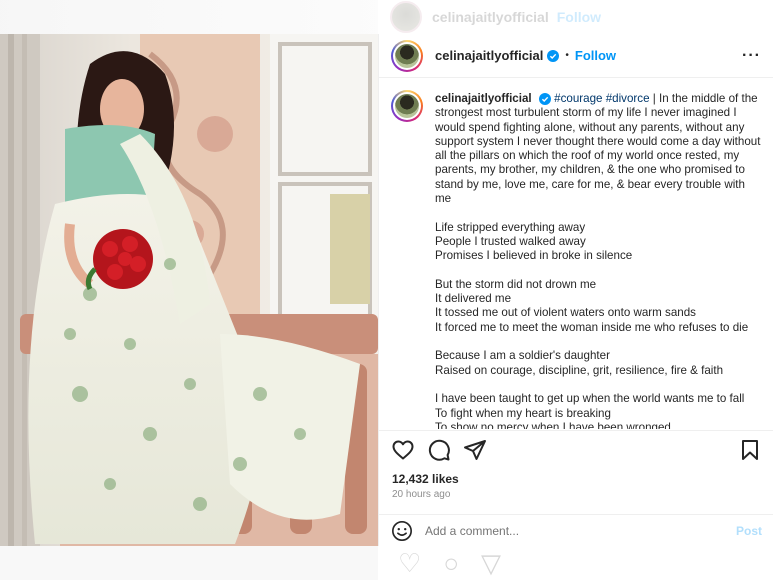 This screenshot has width=773, height=580. I want to click on caption-line: To fight when my heart is breaking, so click(523, 413).